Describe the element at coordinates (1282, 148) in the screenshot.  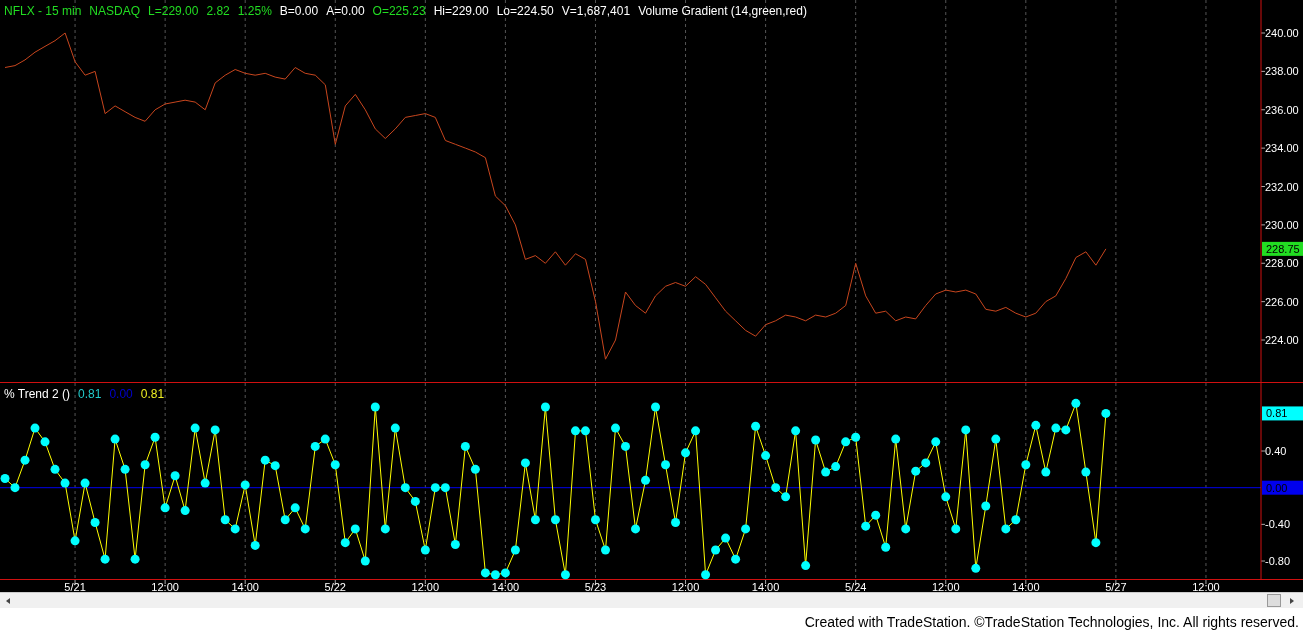
I see `axis-label: 234.00` at that location.